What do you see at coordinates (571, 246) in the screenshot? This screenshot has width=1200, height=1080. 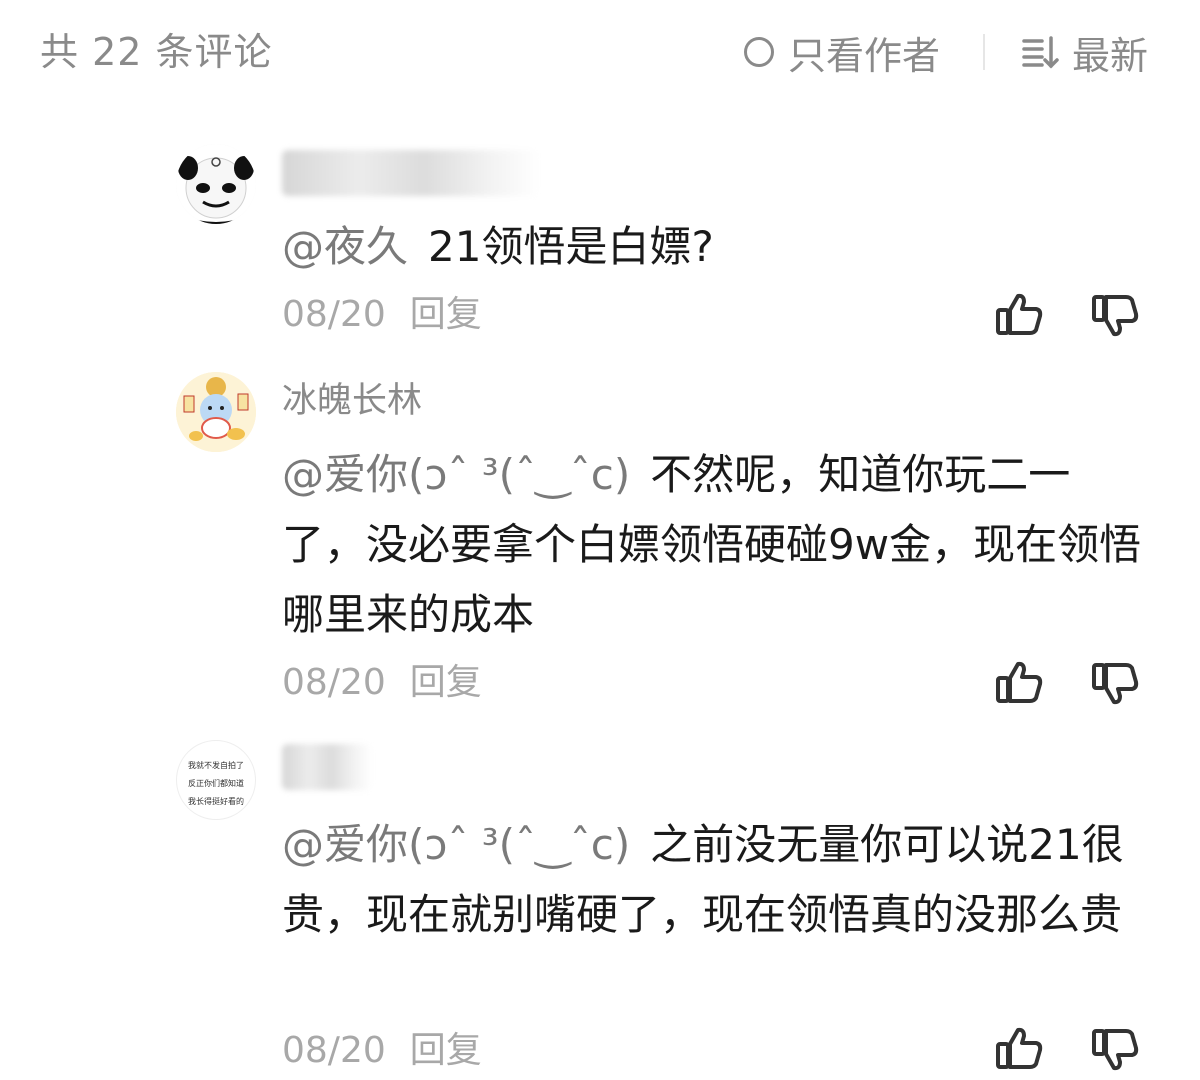 I see `comment-content: 21领悟是白嫖?` at bounding box center [571, 246].